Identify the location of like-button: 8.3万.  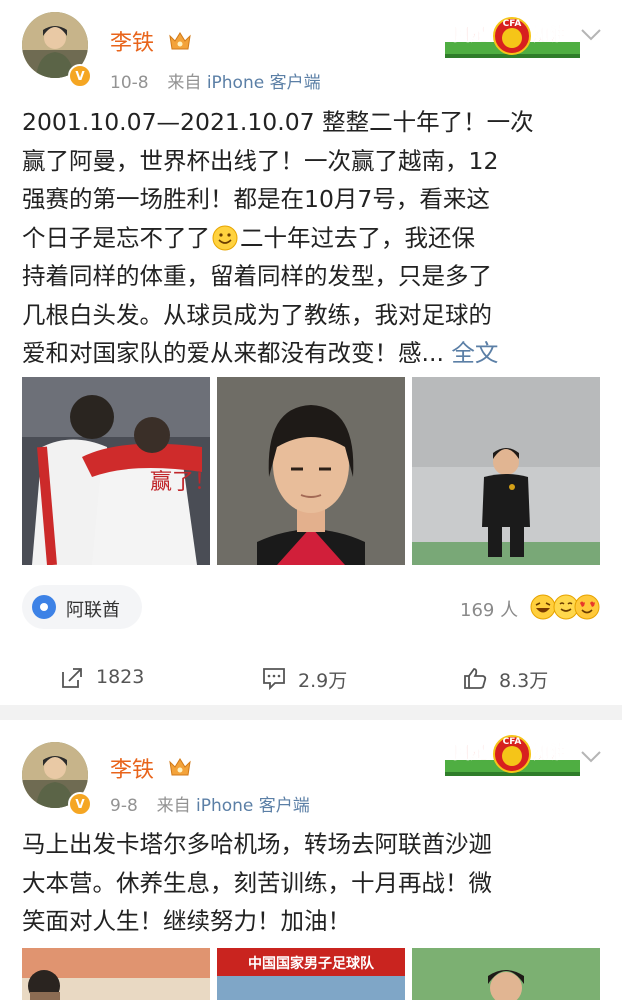
(523, 678).